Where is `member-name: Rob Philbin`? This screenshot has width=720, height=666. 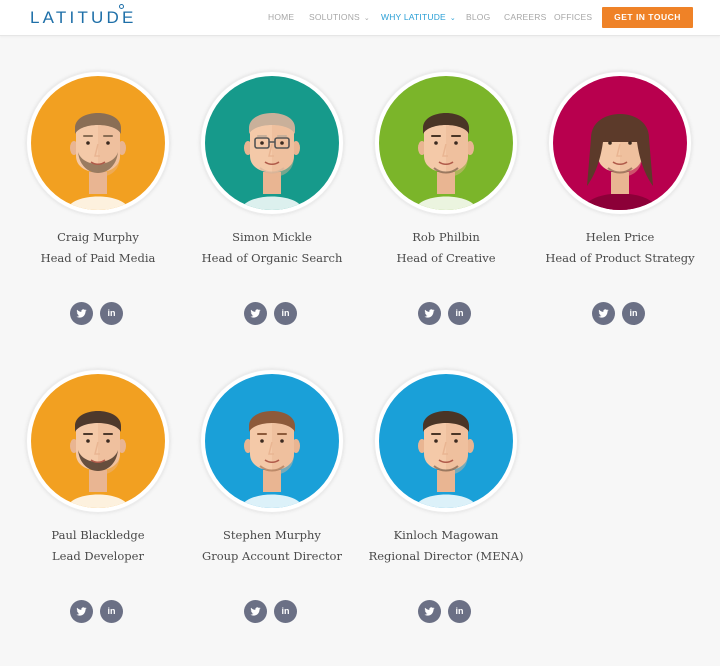 member-name: Rob Philbin is located at coordinates (446, 237).